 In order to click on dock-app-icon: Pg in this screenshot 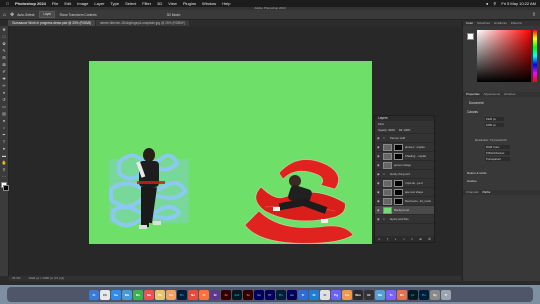, I will do `click(336, 294)`.